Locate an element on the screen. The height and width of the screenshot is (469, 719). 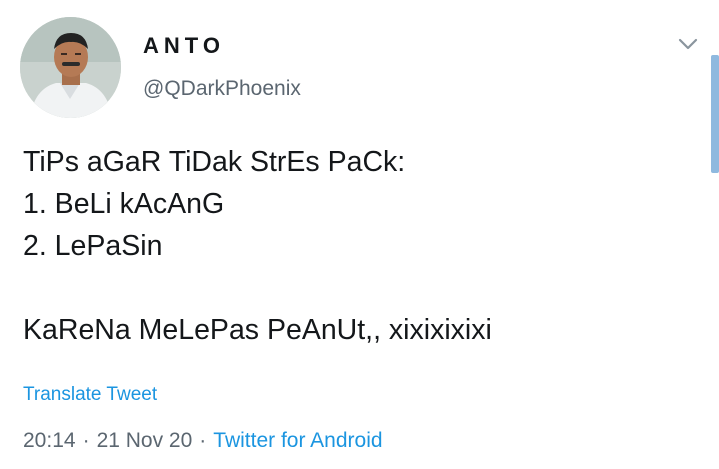
tweet-date: 21 Nov 20 is located at coordinates (145, 440).